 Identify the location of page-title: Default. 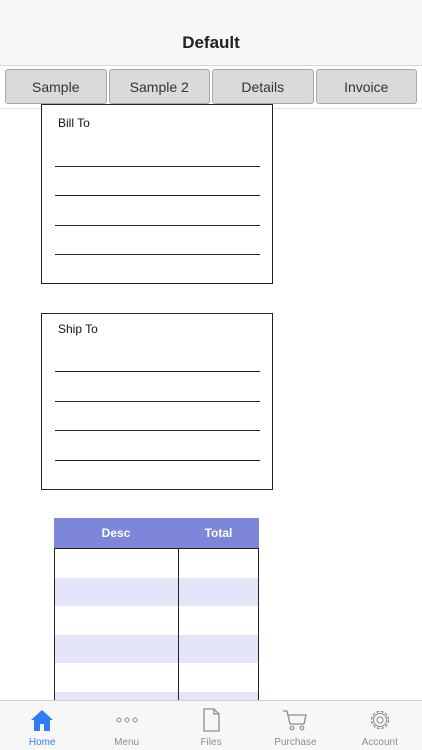
(211, 42).